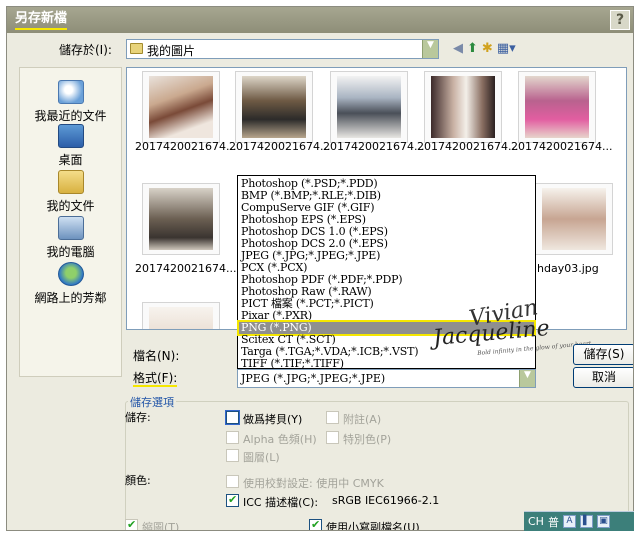 Image resolution: width=640 pixels, height=537 pixels. What do you see at coordinates (70, 274) in the screenshot?
I see `network-places-icon` at bounding box center [70, 274].